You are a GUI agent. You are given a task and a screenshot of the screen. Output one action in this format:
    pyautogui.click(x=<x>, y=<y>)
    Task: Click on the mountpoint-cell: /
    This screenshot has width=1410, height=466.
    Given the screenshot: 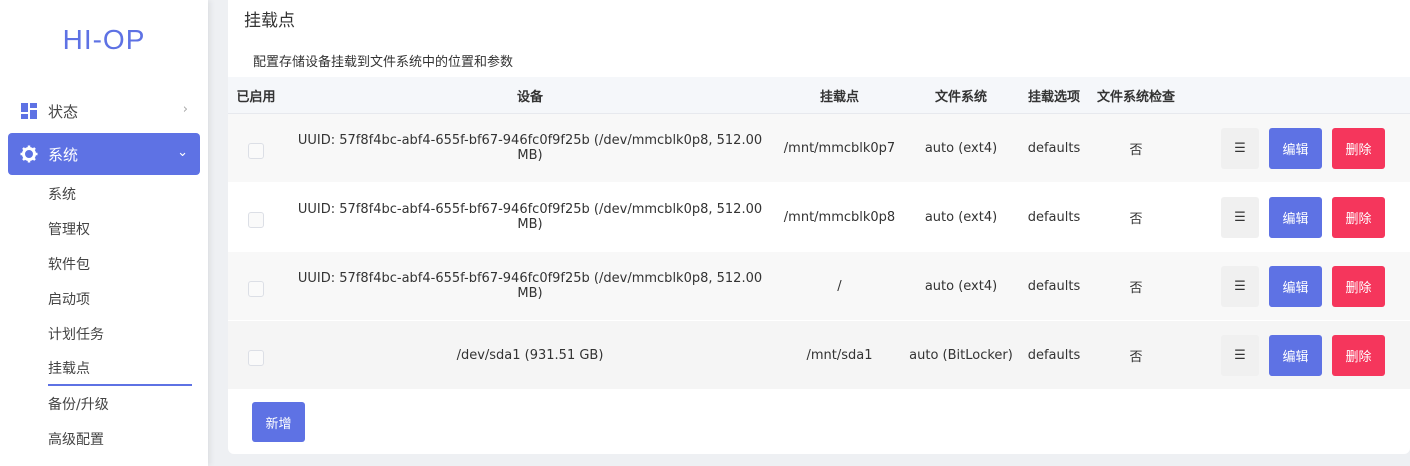 What is the action you would take?
    pyautogui.click(x=839, y=286)
    